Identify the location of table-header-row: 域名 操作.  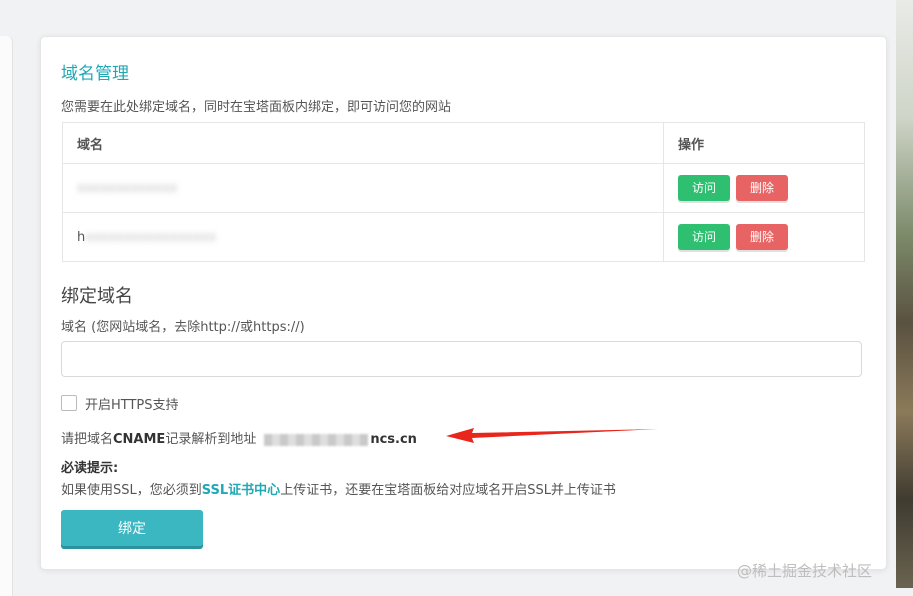
(463, 143).